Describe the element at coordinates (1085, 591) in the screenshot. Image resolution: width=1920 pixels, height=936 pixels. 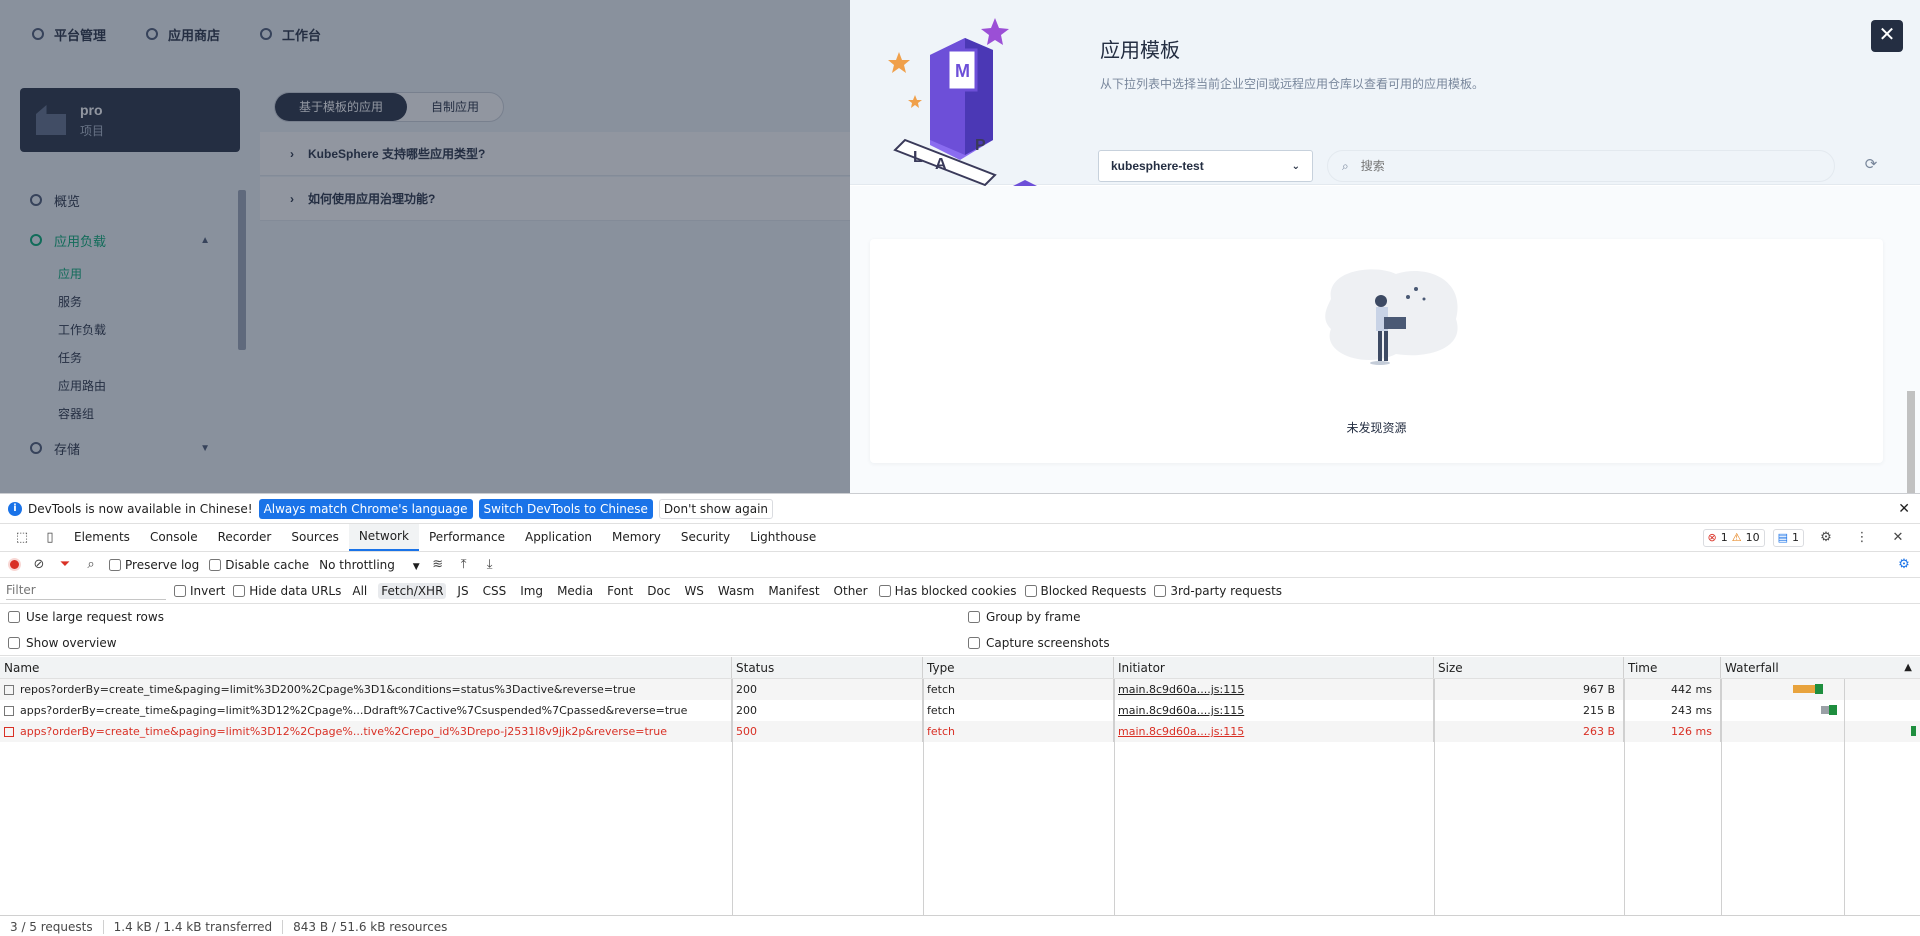
I see `blocked-requests-checkbox: Blocked Requests` at that location.